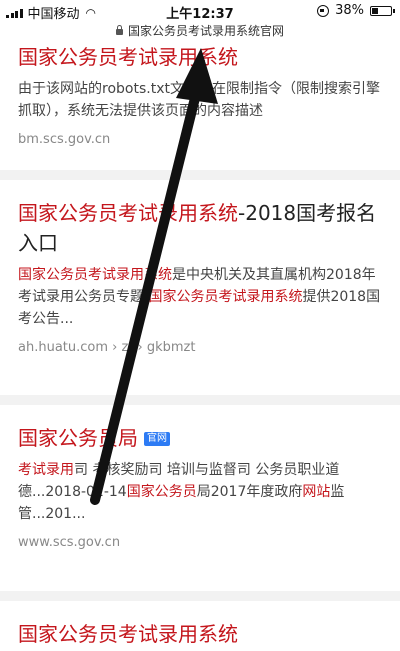 The width and height of the screenshot is (400, 651). Describe the element at coordinates (200, 228) in the screenshot. I see `result-title-link: 国家公务员考试录用系统-2018国考报名入口` at that location.